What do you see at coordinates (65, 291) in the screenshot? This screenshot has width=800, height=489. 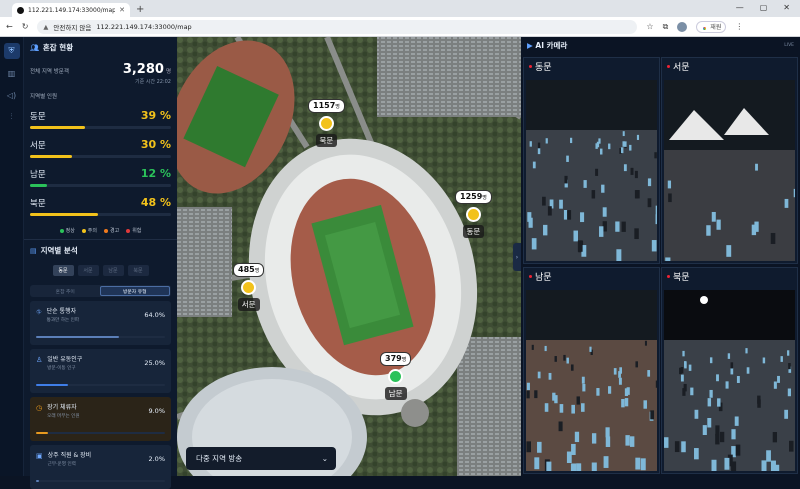 I see `tab-trend: 혼잡 추이` at bounding box center [65, 291].